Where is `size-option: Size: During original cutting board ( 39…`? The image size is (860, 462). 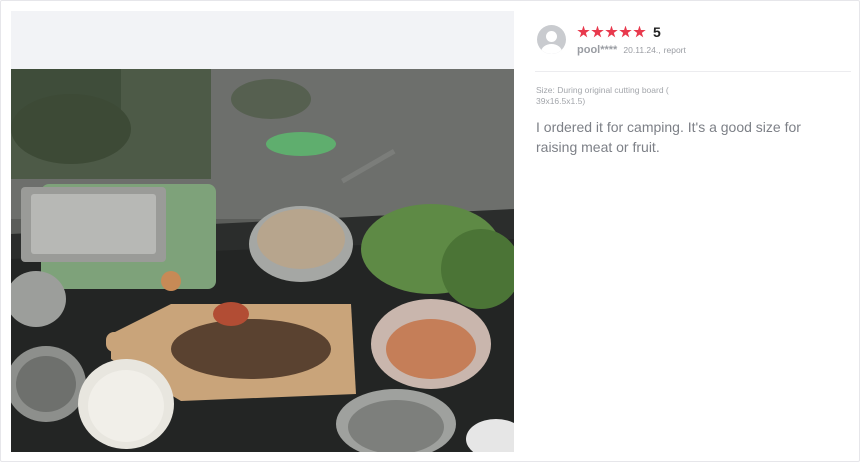 size-option: Size: During original cutting board ( 39… is located at coordinates (602, 95).